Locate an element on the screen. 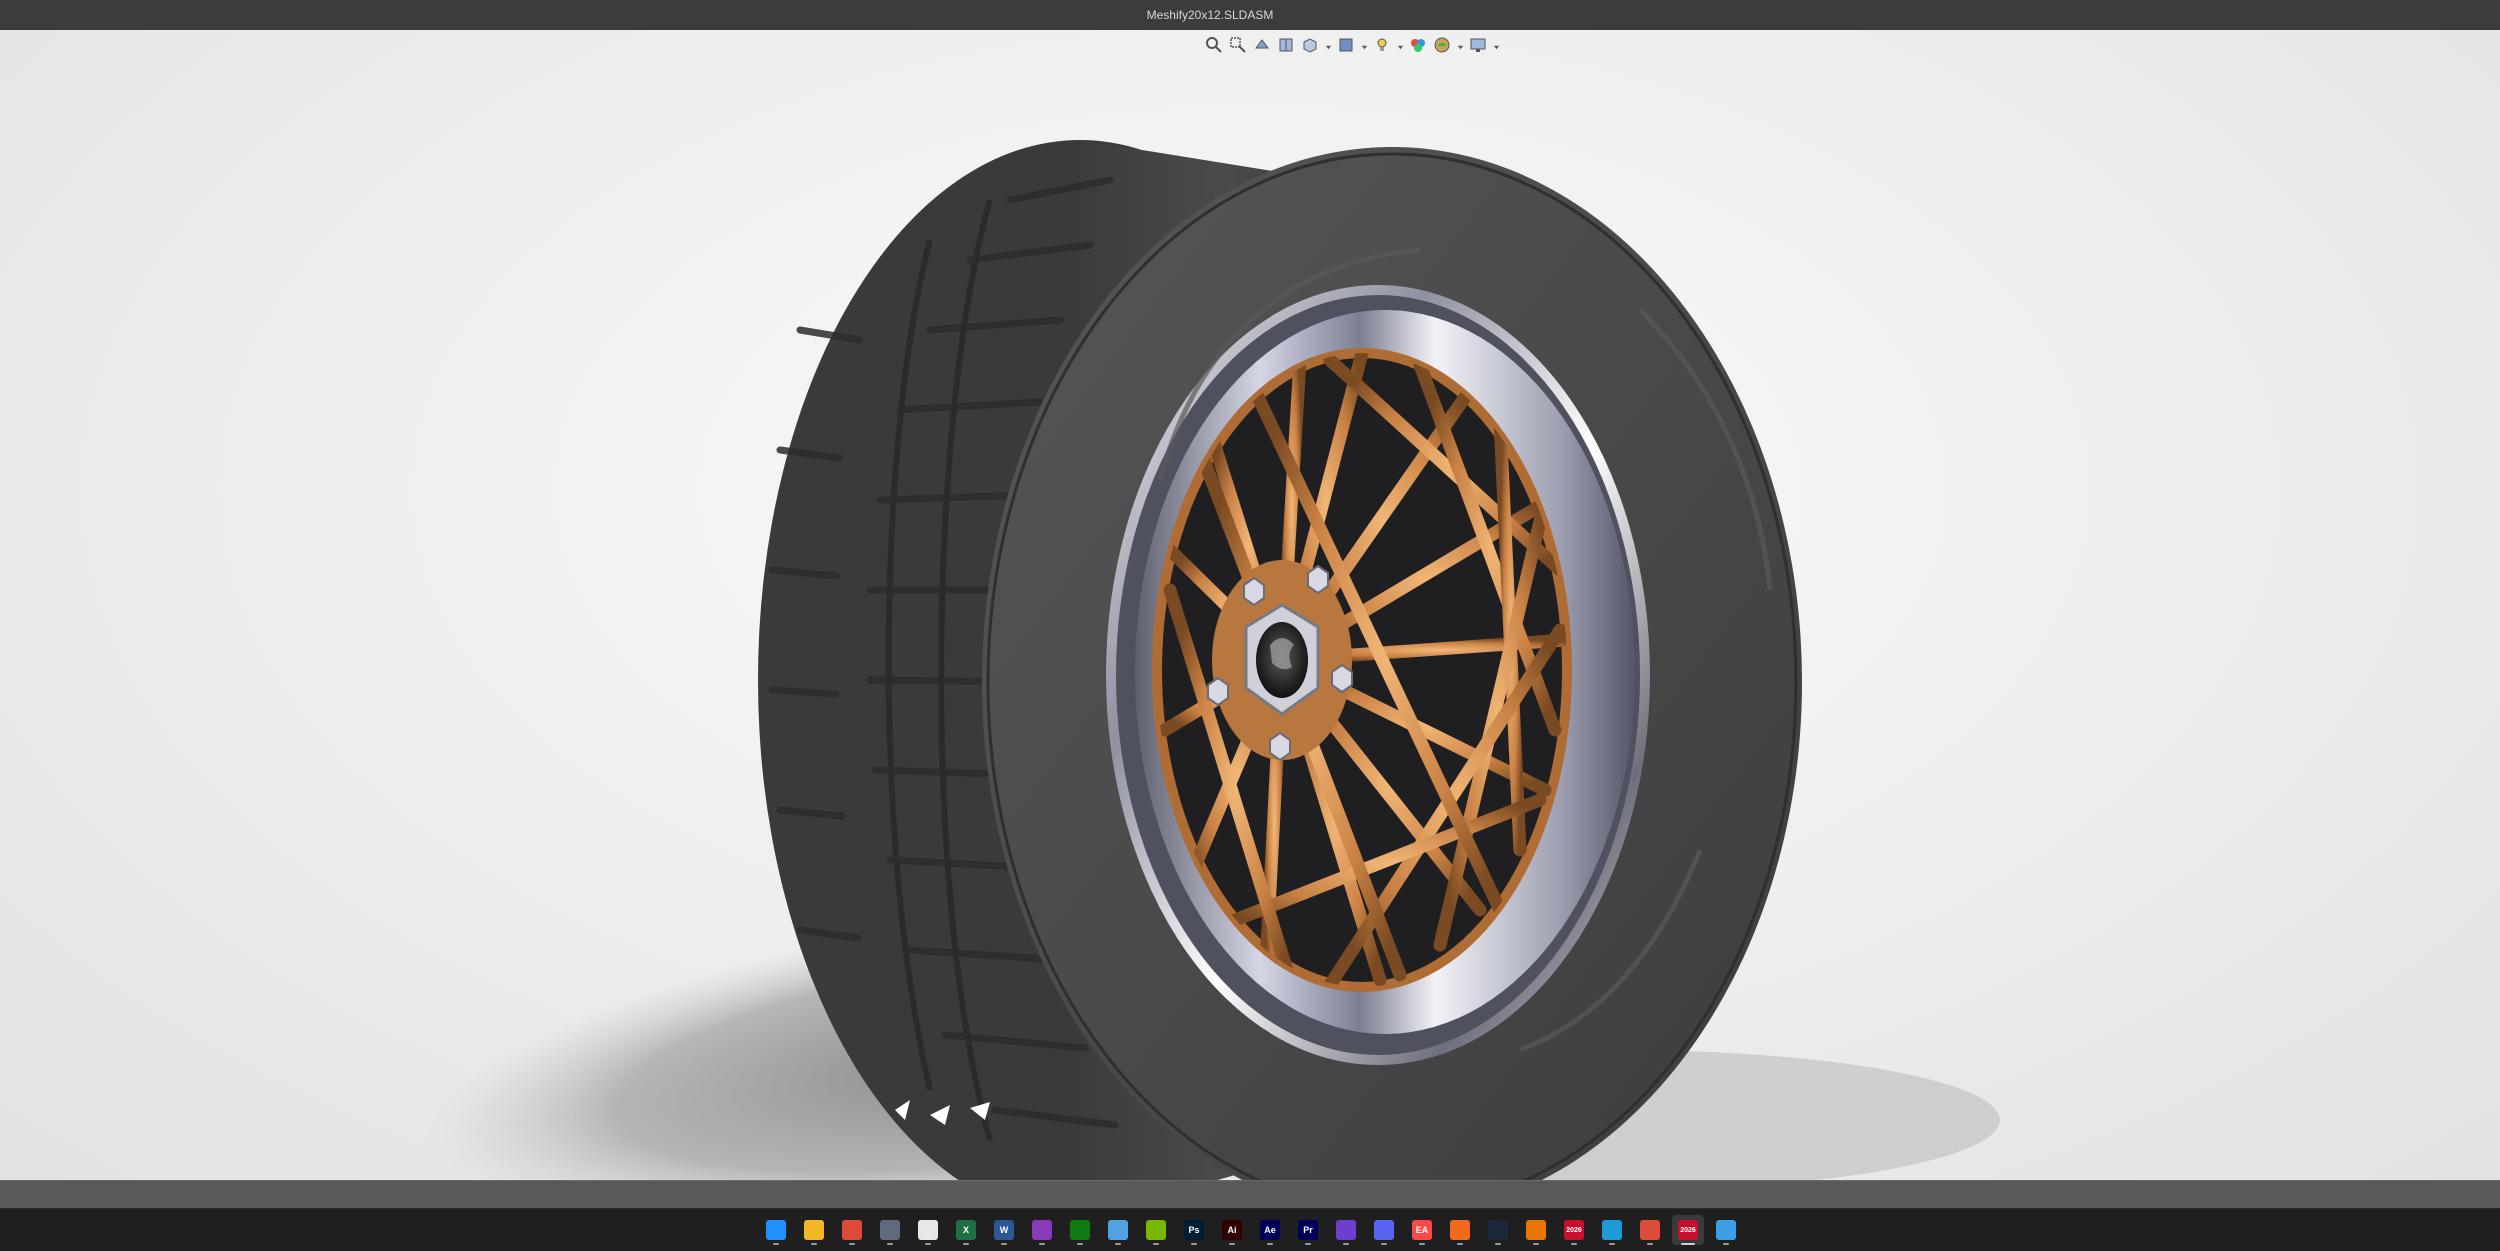 Image resolution: width=2500 pixels, height=1251 pixels. taskbar-item-fusion is located at coordinates (1460, 1230).